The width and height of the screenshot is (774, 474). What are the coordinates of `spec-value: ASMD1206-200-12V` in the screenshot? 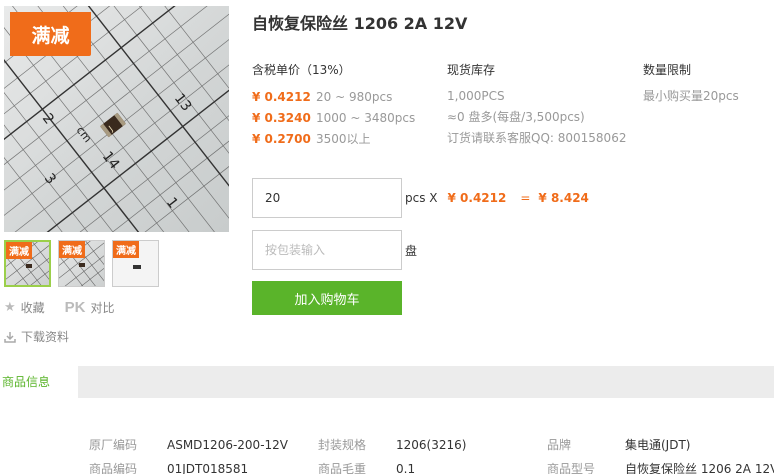 It's located at (228, 445).